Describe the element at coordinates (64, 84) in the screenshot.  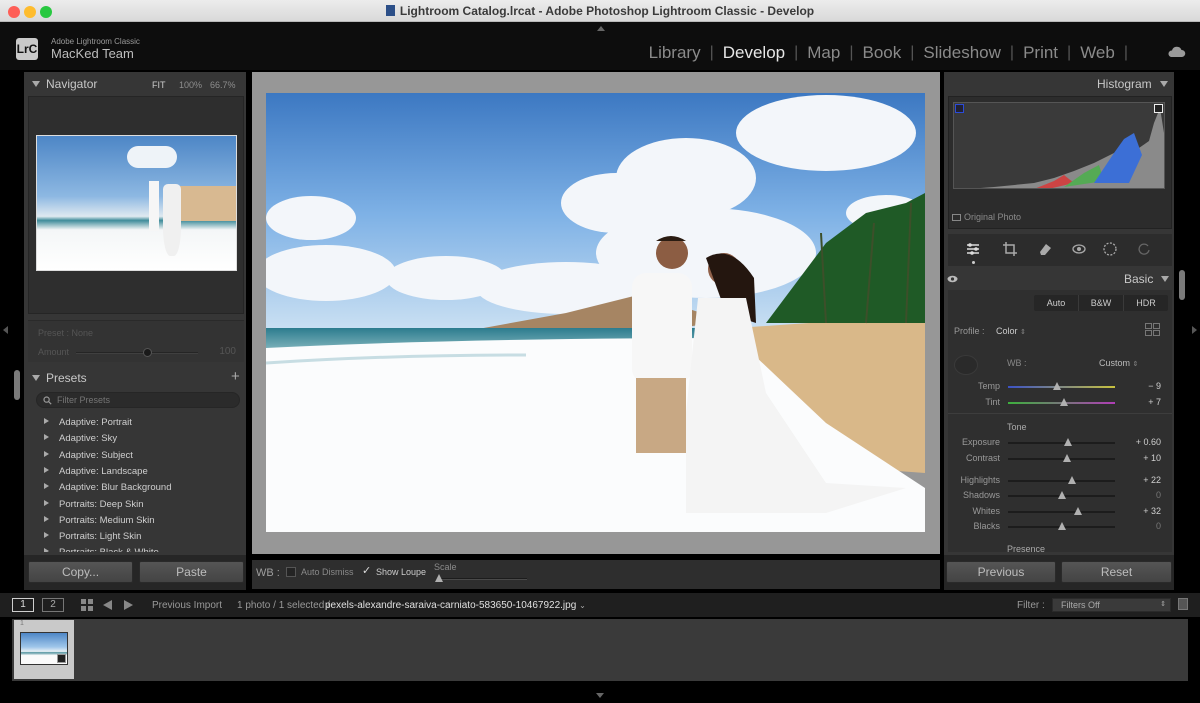
I see `navigator-header: Navigator` at that location.